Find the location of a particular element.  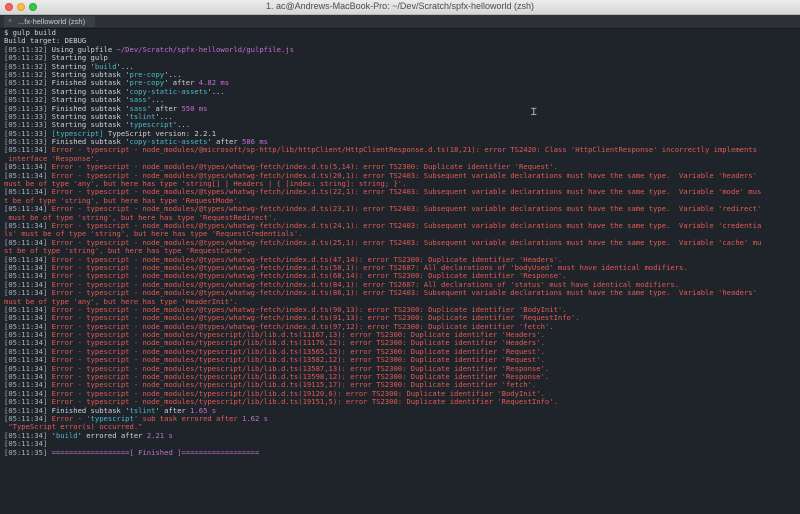

terminal-text: Error - ' is located at coordinates (71, 418).